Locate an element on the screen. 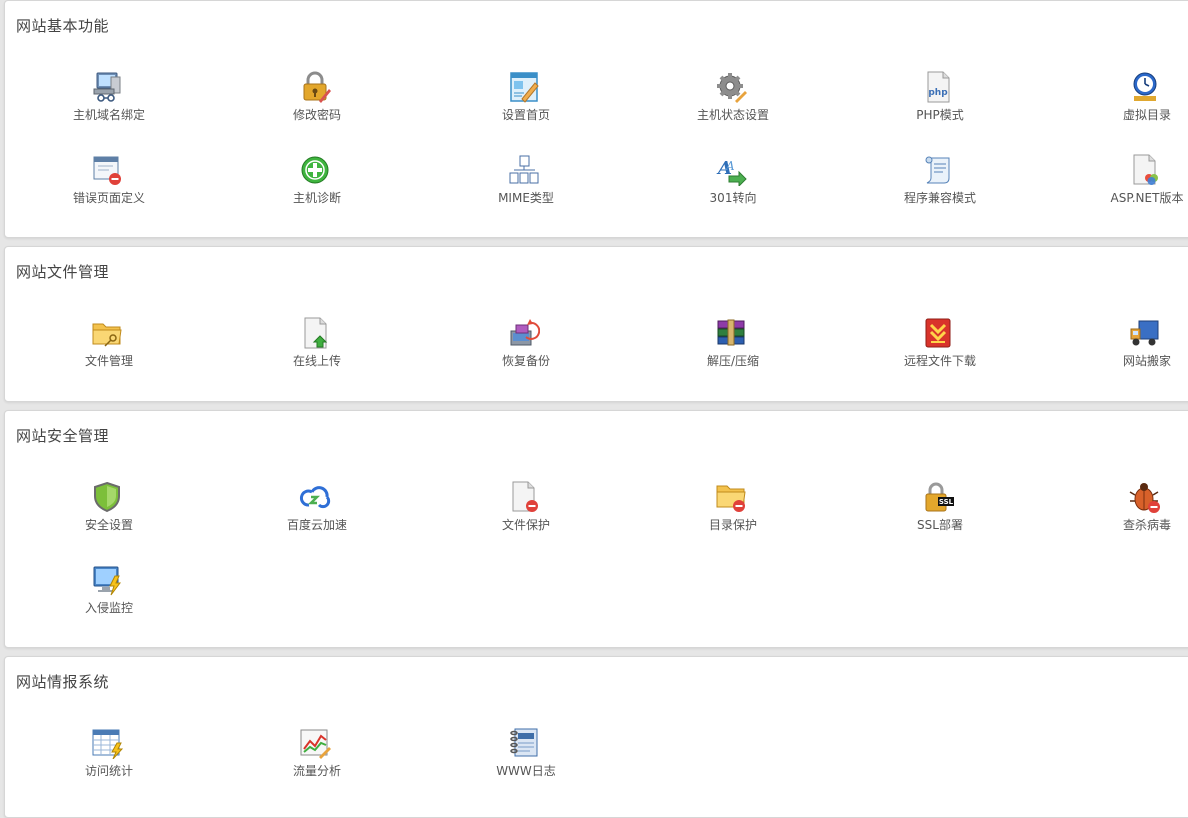 This screenshot has width=1188, height=818. item-label: 修改密码 is located at coordinates (316, 115).